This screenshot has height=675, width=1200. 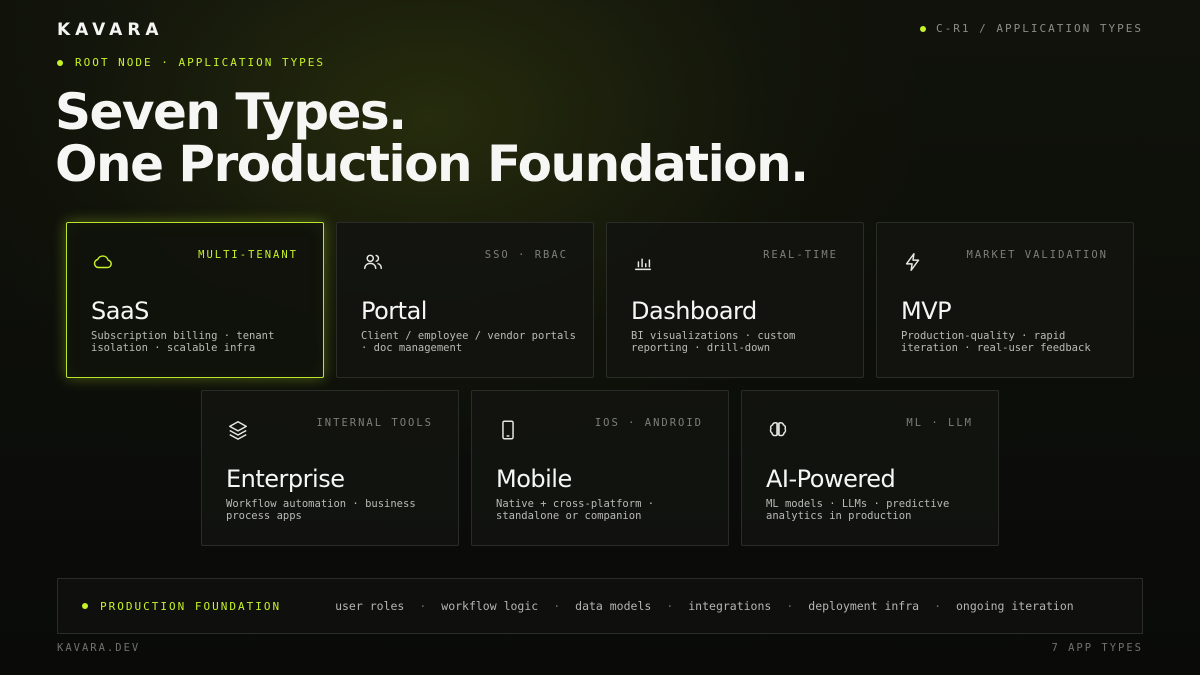 I want to click on card-title: AI-Powered, so click(x=831, y=479).